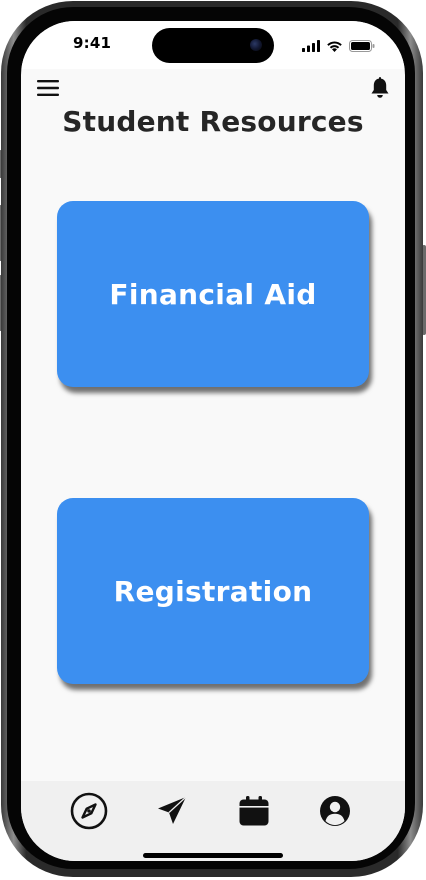 The width and height of the screenshot is (426, 880). What do you see at coordinates (48, 88) in the screenshot?
I see `hamburger-menu-icon` at bounding box center [48, 88].